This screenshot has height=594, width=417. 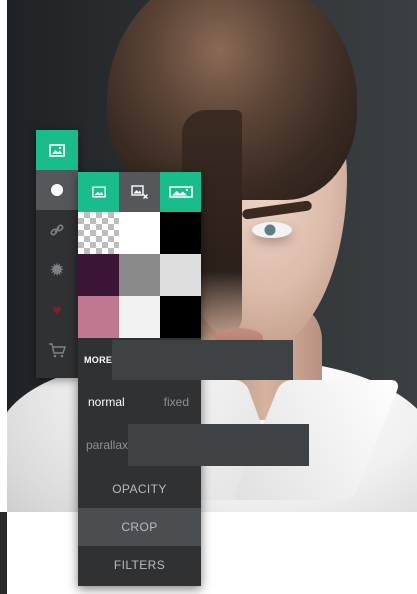 I want to click on opacity-button: OPACITY, so click(x=139, y=489).